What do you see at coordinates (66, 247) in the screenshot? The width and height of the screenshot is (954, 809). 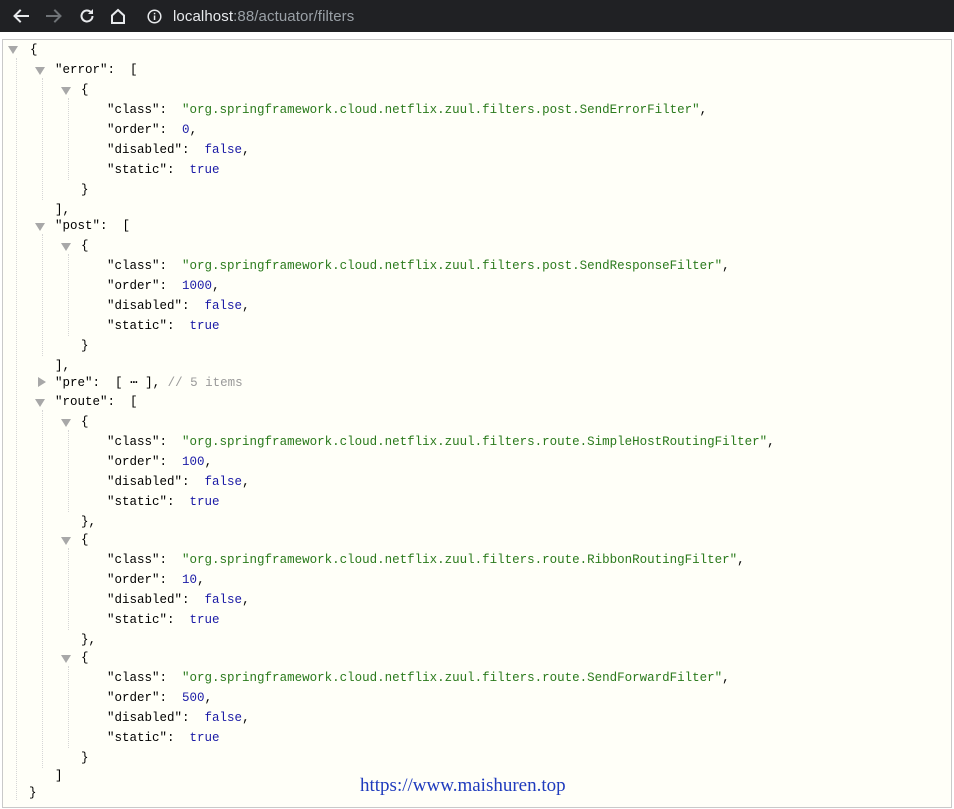 I see `collapse-post-item-toggle` at bounding box center [66, 247].